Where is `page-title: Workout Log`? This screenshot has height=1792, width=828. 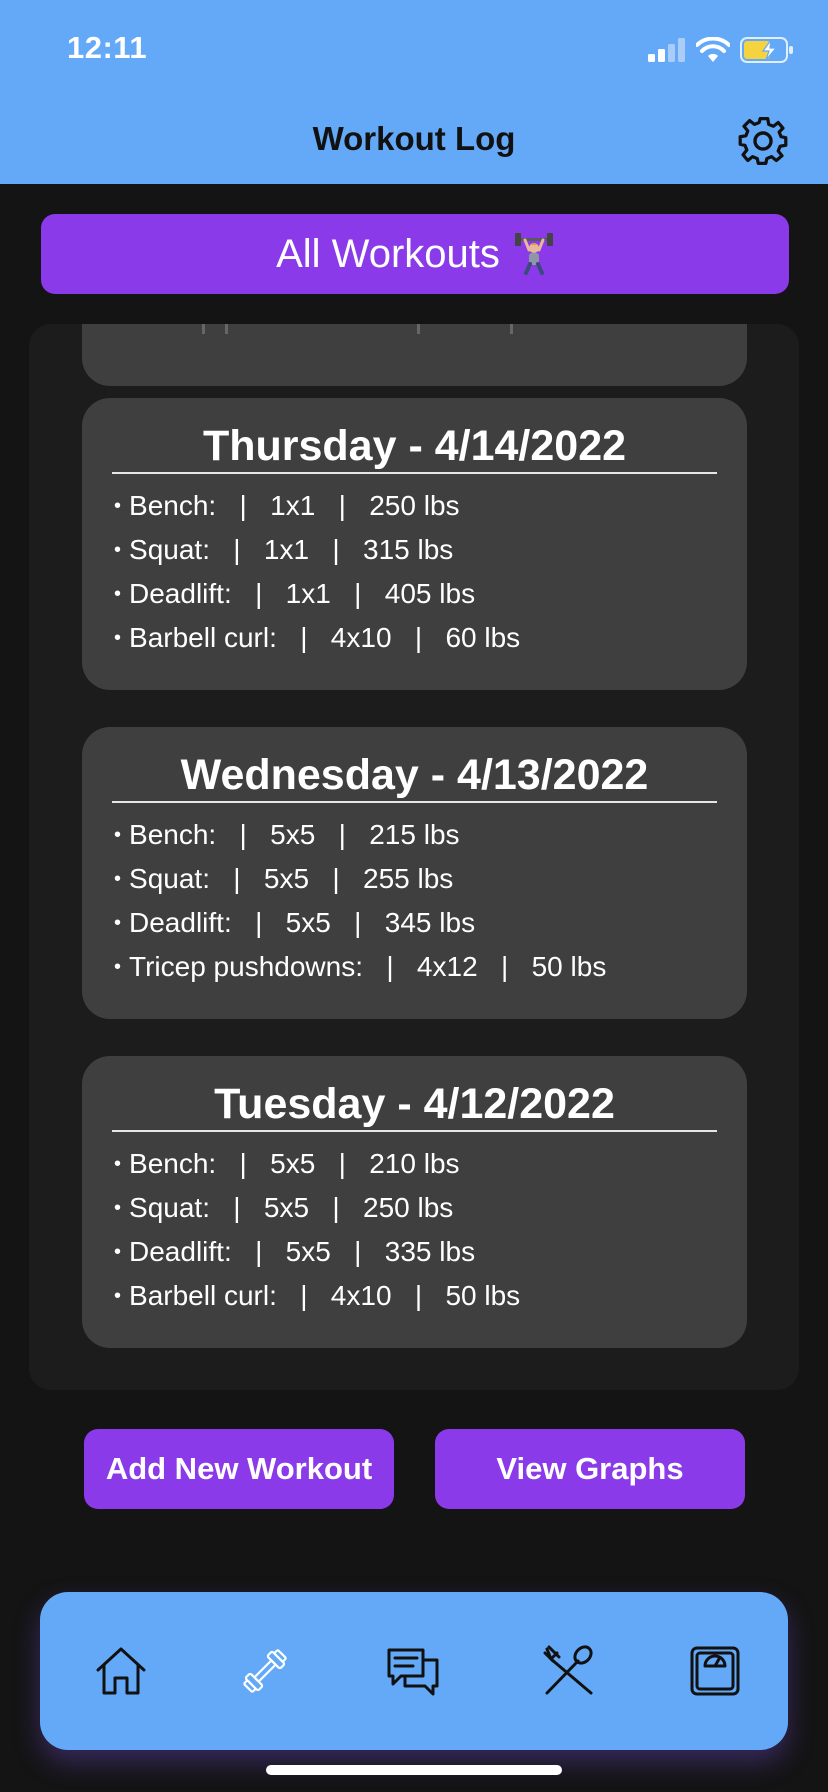
page-title: Workout Log is located at coordinates (414, 138).